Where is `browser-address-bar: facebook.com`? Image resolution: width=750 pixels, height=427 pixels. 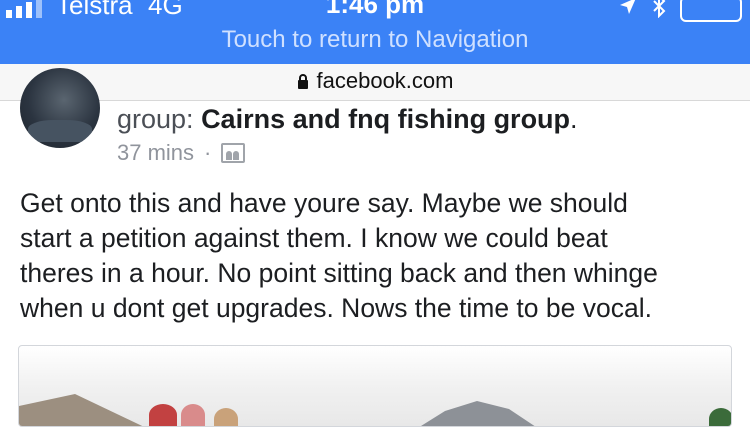 browser-address-bar: facebook.com is located at coordinates (375, 82).